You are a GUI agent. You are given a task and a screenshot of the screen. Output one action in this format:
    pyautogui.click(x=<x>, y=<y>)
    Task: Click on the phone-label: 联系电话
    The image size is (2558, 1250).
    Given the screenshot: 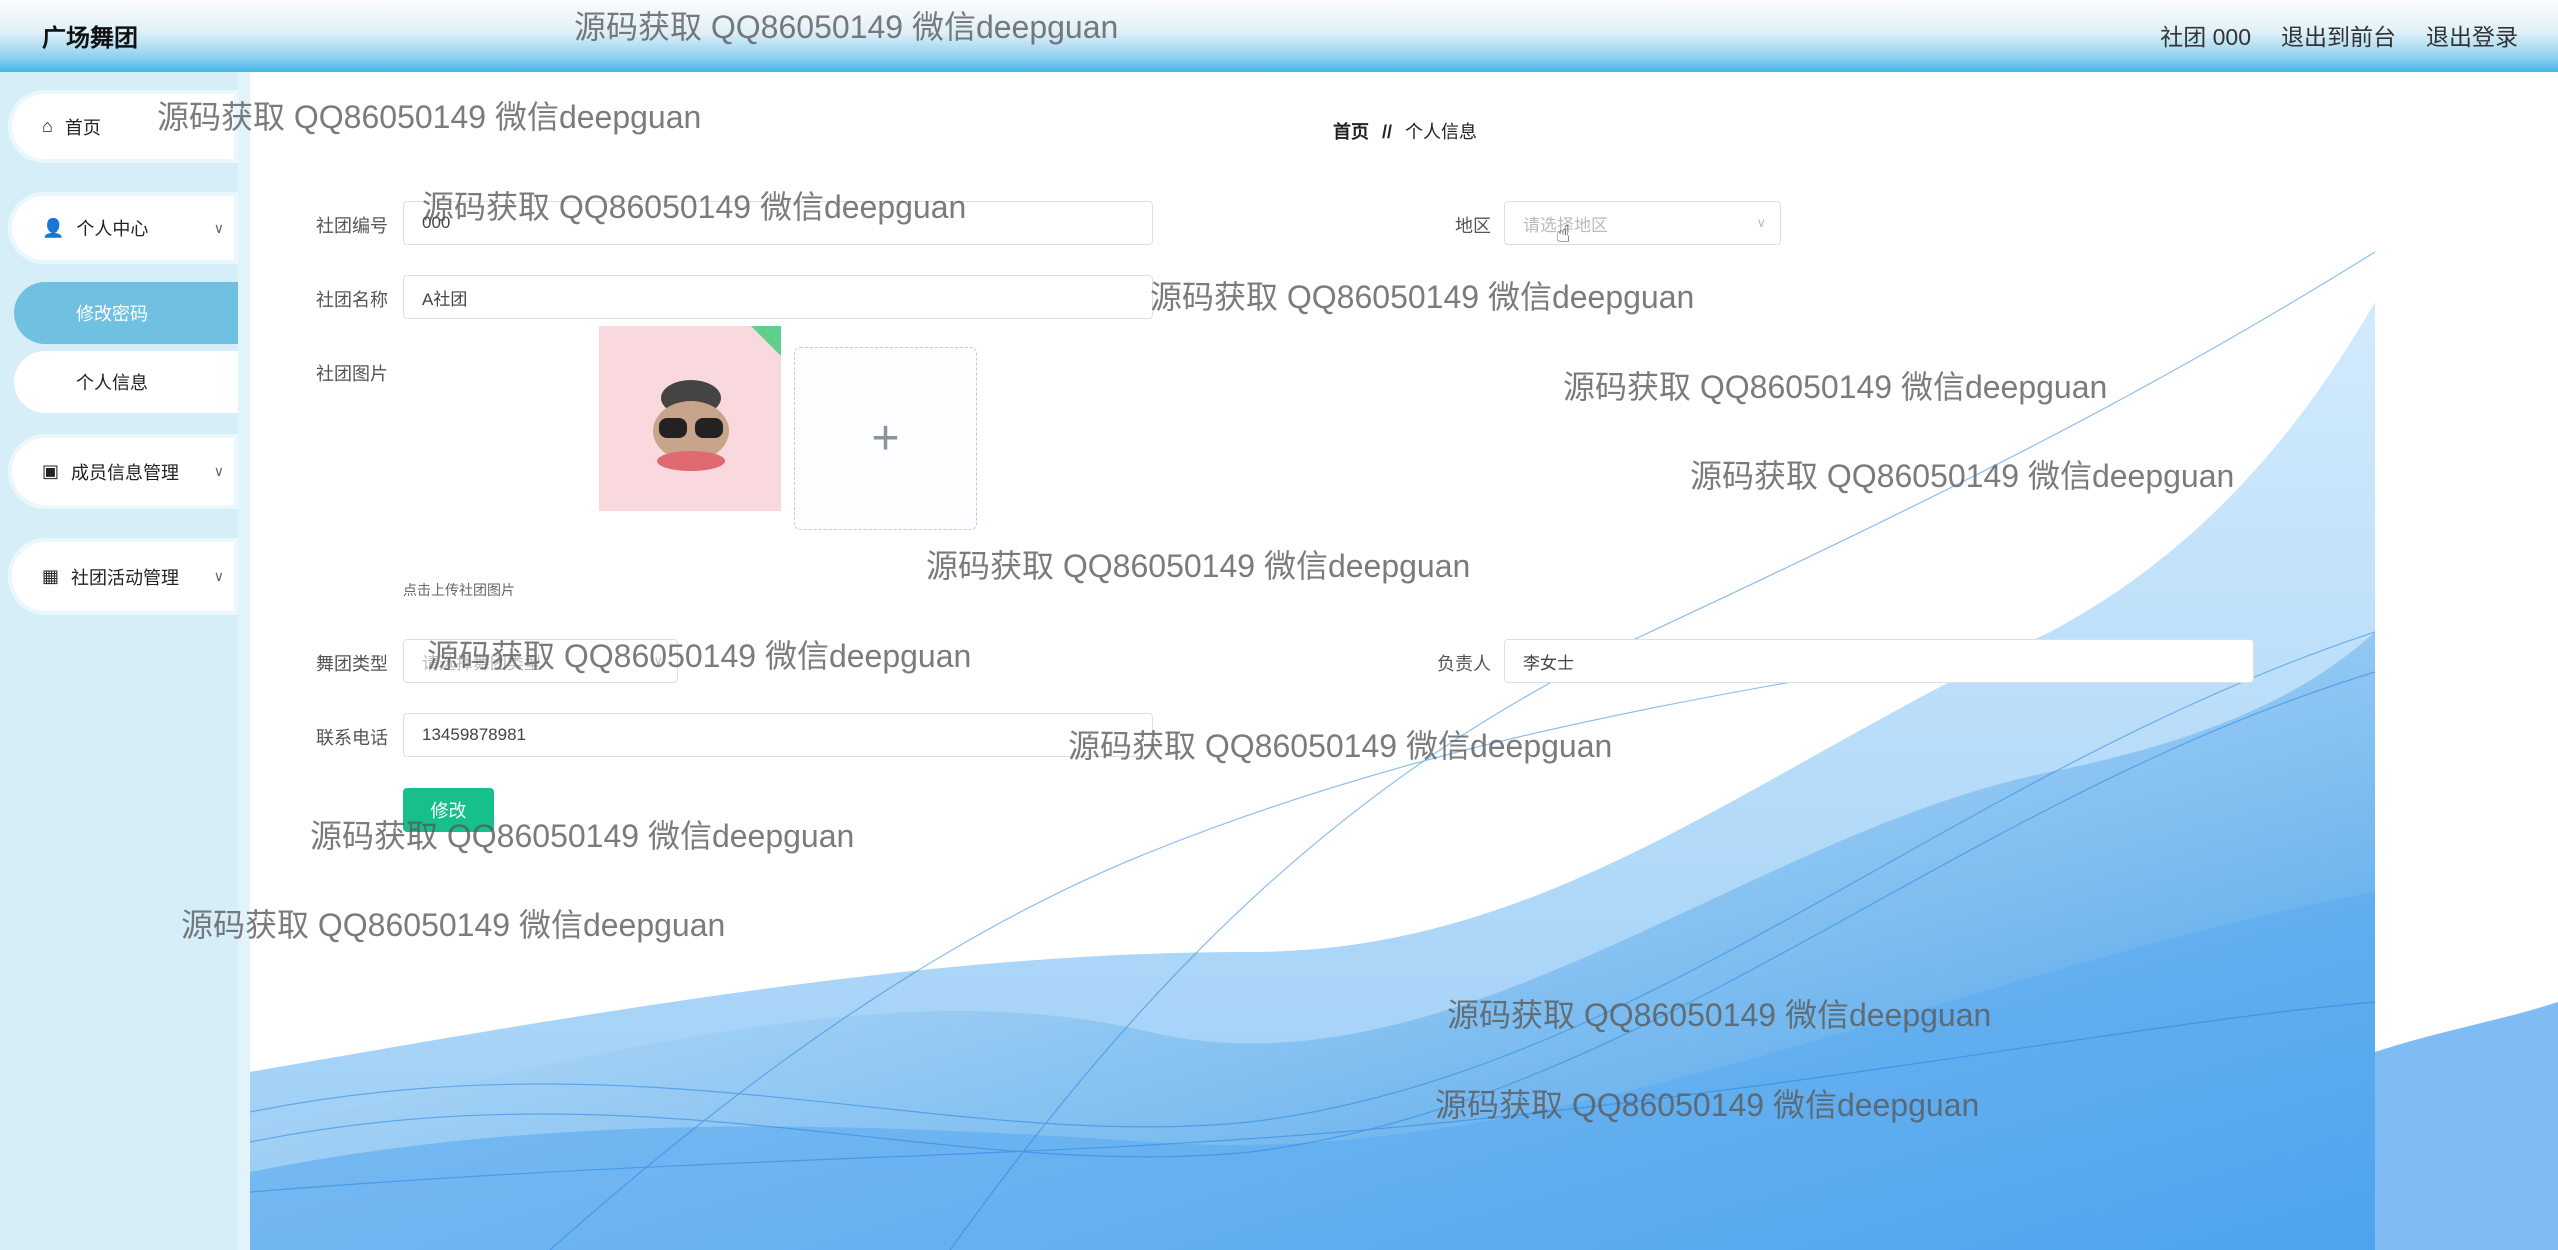 What is the action you would take?
    pyautogui.click(x=352, y=738)
    